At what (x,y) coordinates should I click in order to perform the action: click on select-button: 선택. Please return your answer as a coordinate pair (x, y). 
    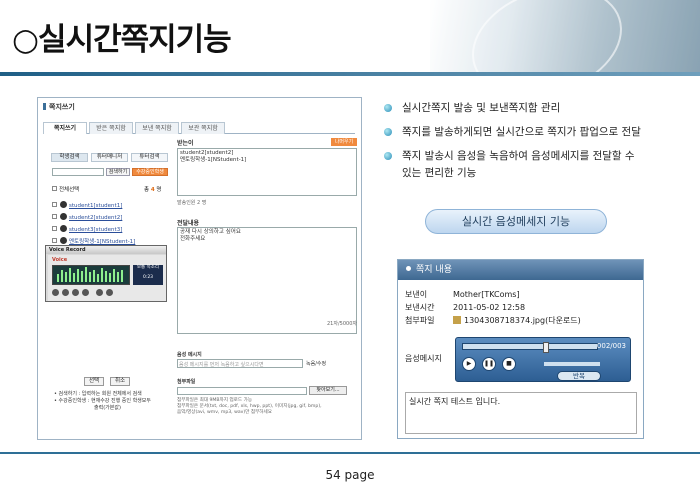
    Looking at the image, I should click on (94, 381).